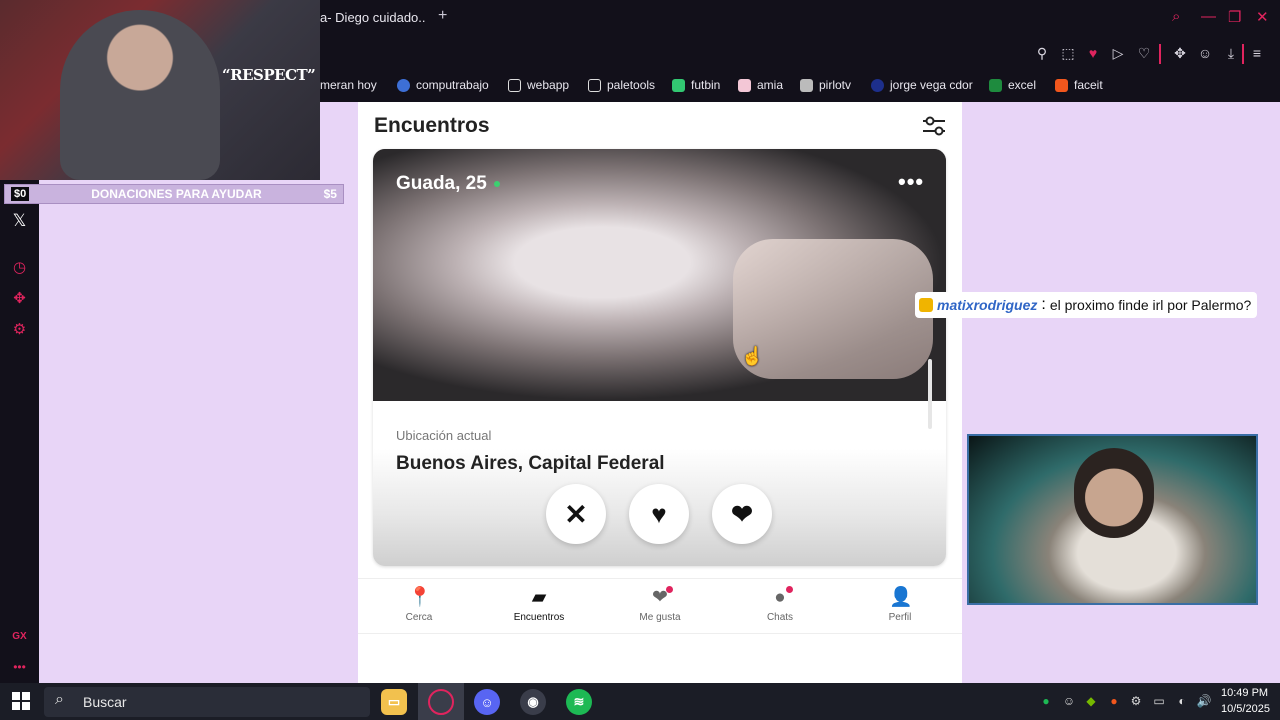 This screenshot has width=1280, height=720. I want to click on bookmark-label: meran hoy, so click(348, 85).